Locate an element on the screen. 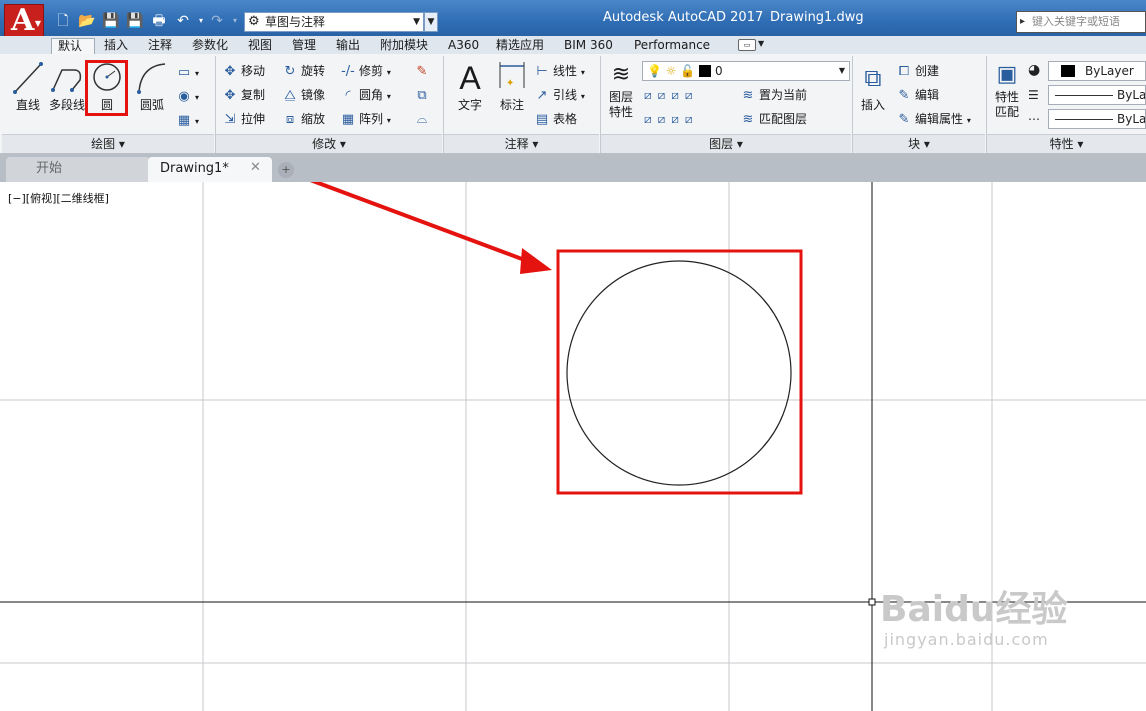 This screenshot has height=711, width=1146. scale-button: ⧈ 缩放 is located at coordinates (303, 119).